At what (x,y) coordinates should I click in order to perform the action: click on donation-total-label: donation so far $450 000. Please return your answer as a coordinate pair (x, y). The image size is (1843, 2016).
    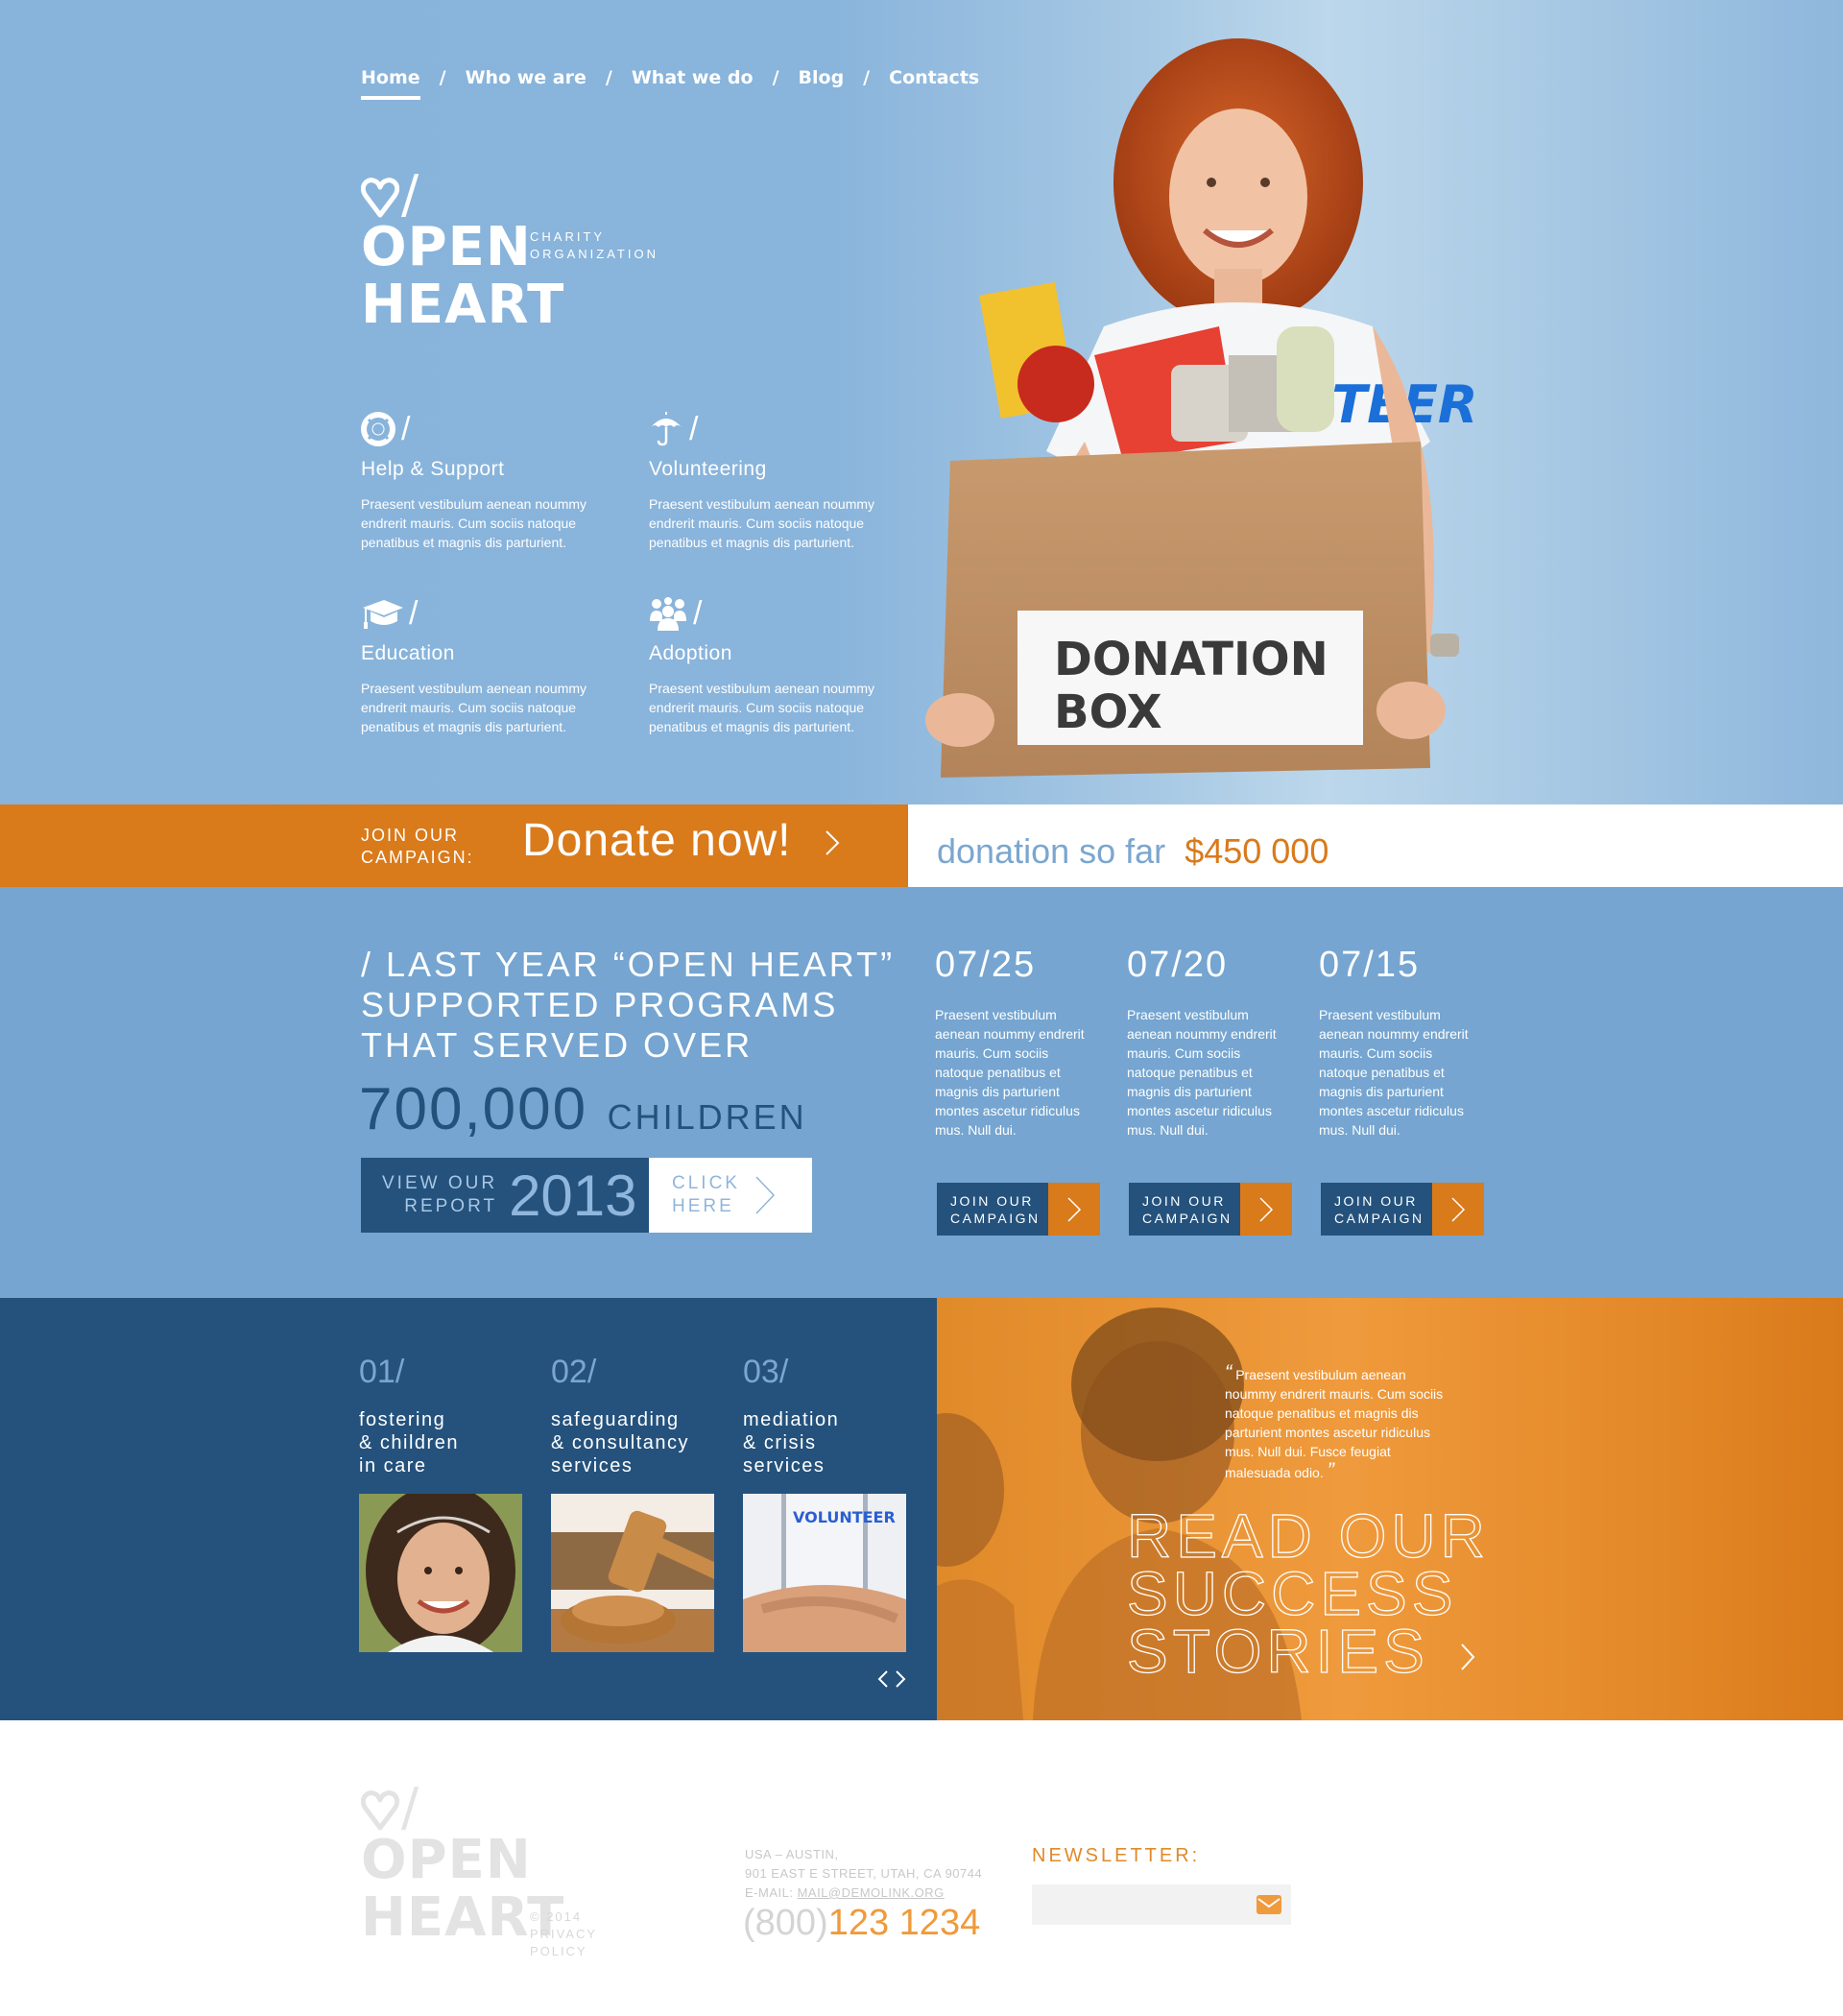
    Looking at the image, I should click on (1132, 851).